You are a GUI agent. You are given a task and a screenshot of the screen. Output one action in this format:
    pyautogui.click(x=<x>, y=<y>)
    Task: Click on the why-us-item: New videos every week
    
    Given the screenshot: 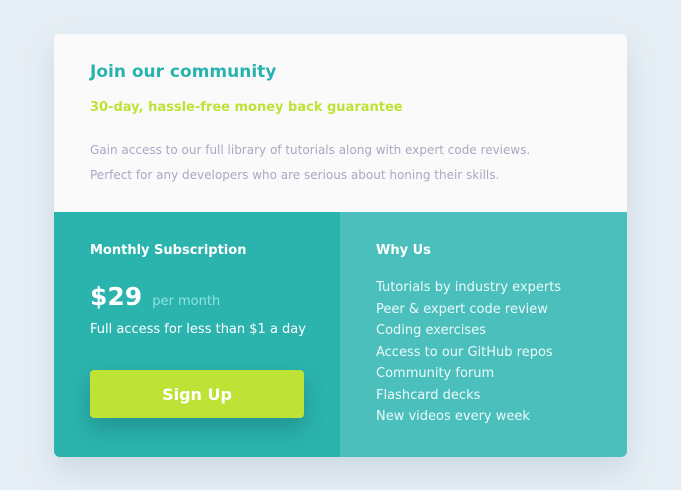 What is the action you would take?
    pyautogui.click(x=453, y=416)
    